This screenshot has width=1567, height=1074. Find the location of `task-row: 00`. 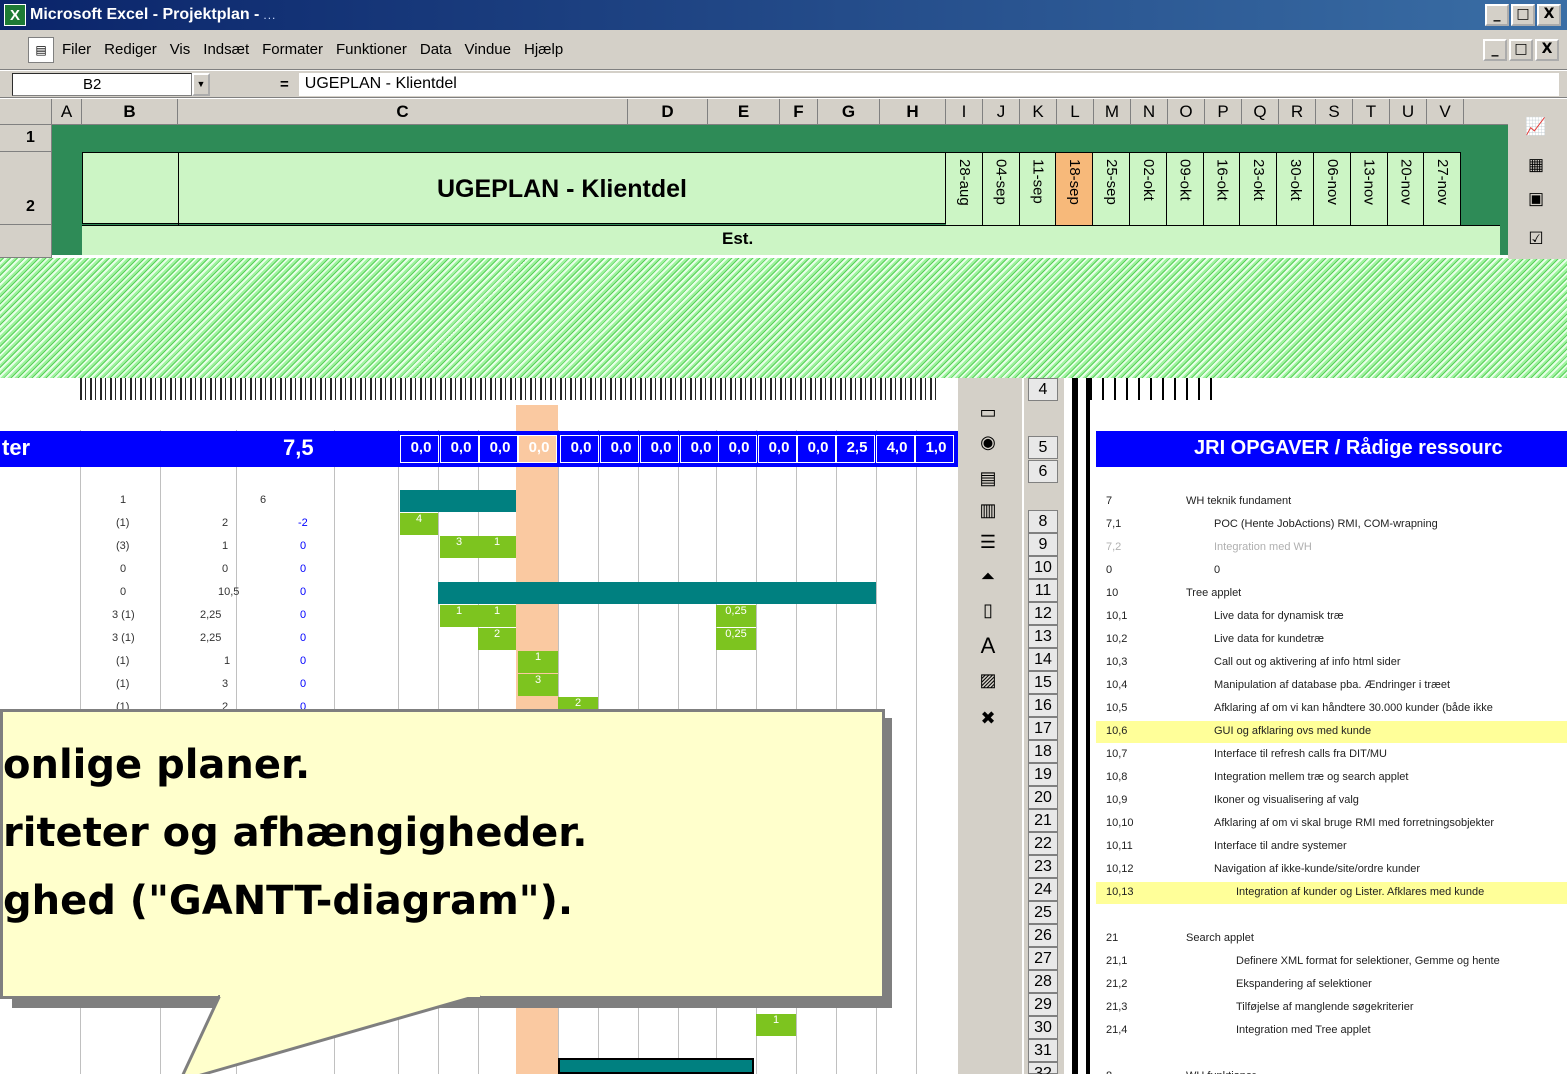

task-row: 00 is located at coordinates (1331, 571).